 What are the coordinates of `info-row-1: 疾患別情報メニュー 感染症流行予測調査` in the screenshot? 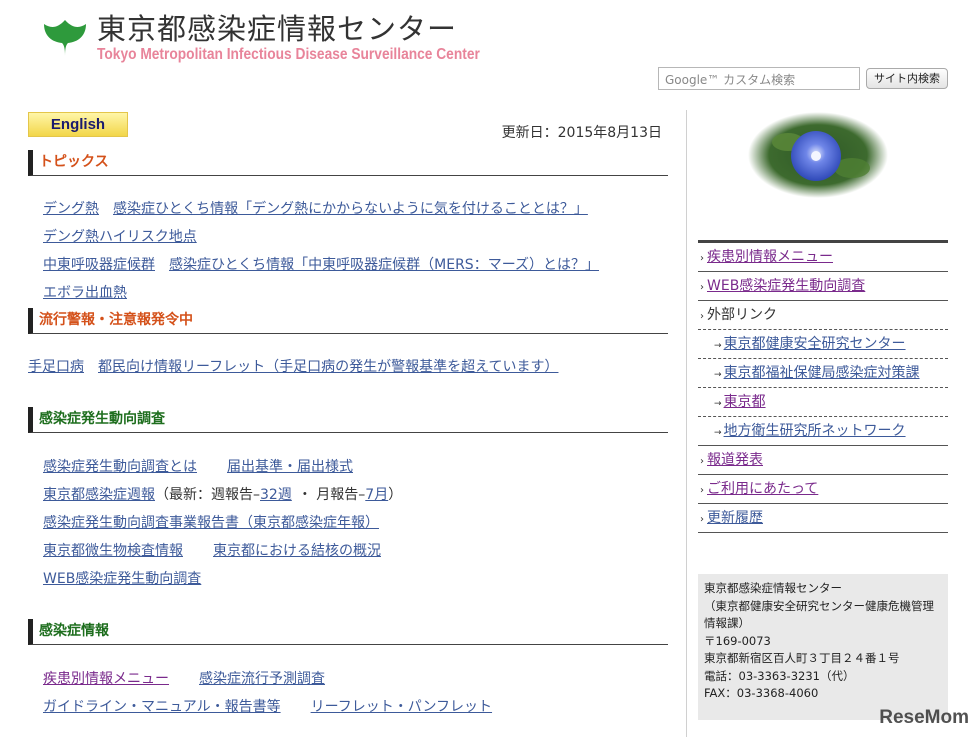 It's located at (191, 678).